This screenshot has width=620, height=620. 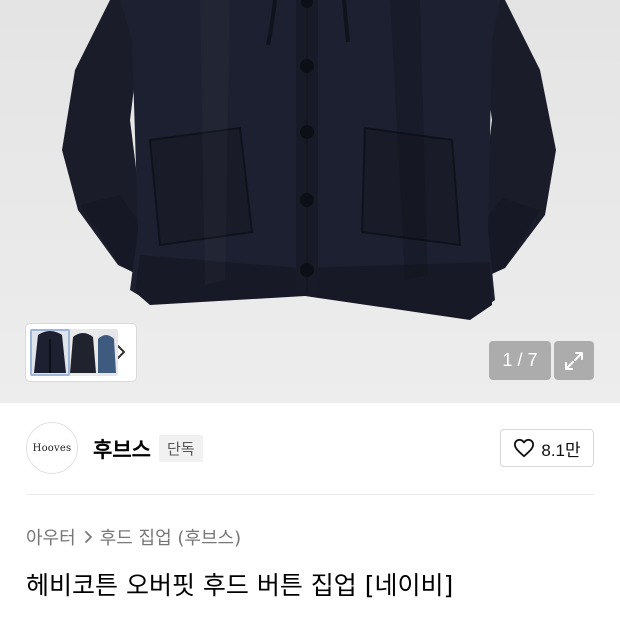 I want to click on expand-icon, so click(x=574, y=360).